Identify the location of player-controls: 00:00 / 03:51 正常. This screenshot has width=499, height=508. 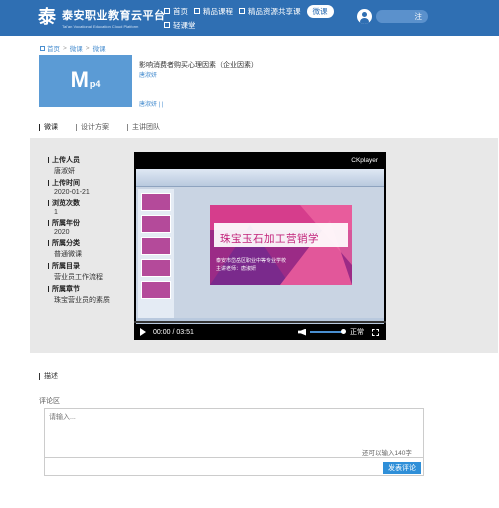
(260, 332).